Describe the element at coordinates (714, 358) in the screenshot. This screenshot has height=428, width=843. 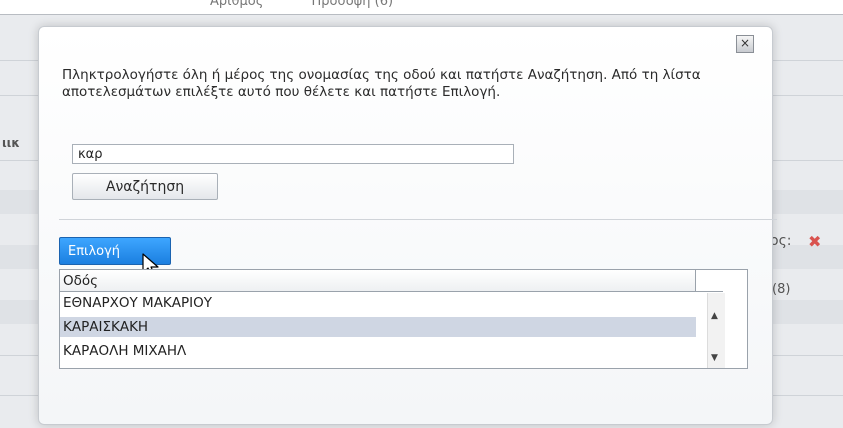
I see `scroll-down-icon: ▼` at that location.